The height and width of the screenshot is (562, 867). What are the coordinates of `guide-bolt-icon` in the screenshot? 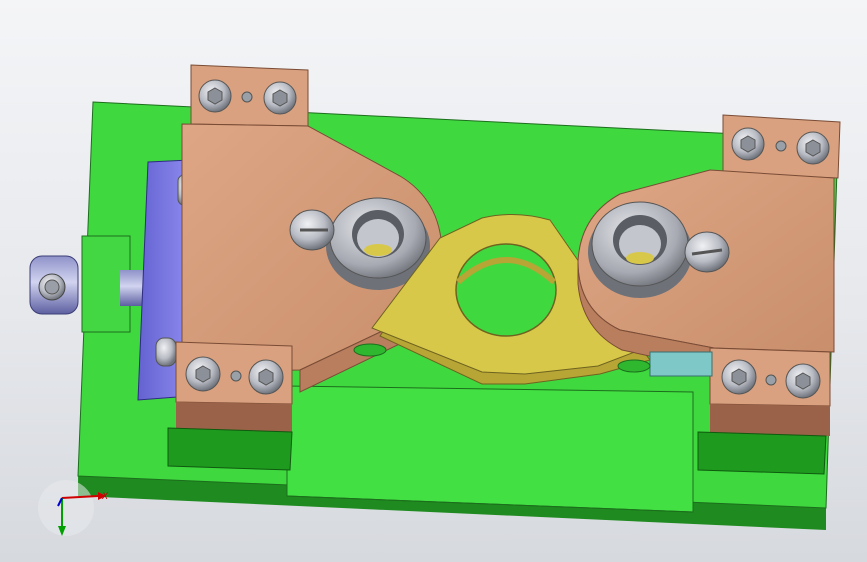 It's located at (166, 352).